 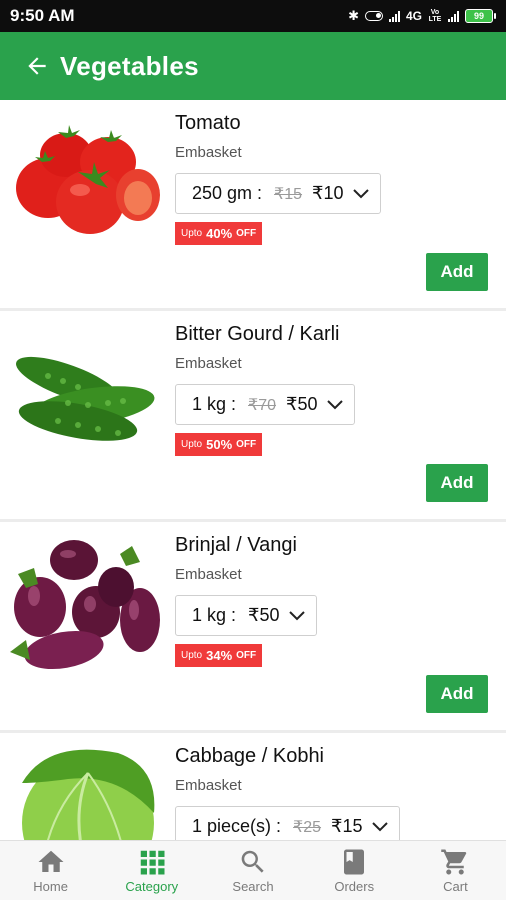 I want to click on app-bar: Vegetables, so click(x=253, y=66).